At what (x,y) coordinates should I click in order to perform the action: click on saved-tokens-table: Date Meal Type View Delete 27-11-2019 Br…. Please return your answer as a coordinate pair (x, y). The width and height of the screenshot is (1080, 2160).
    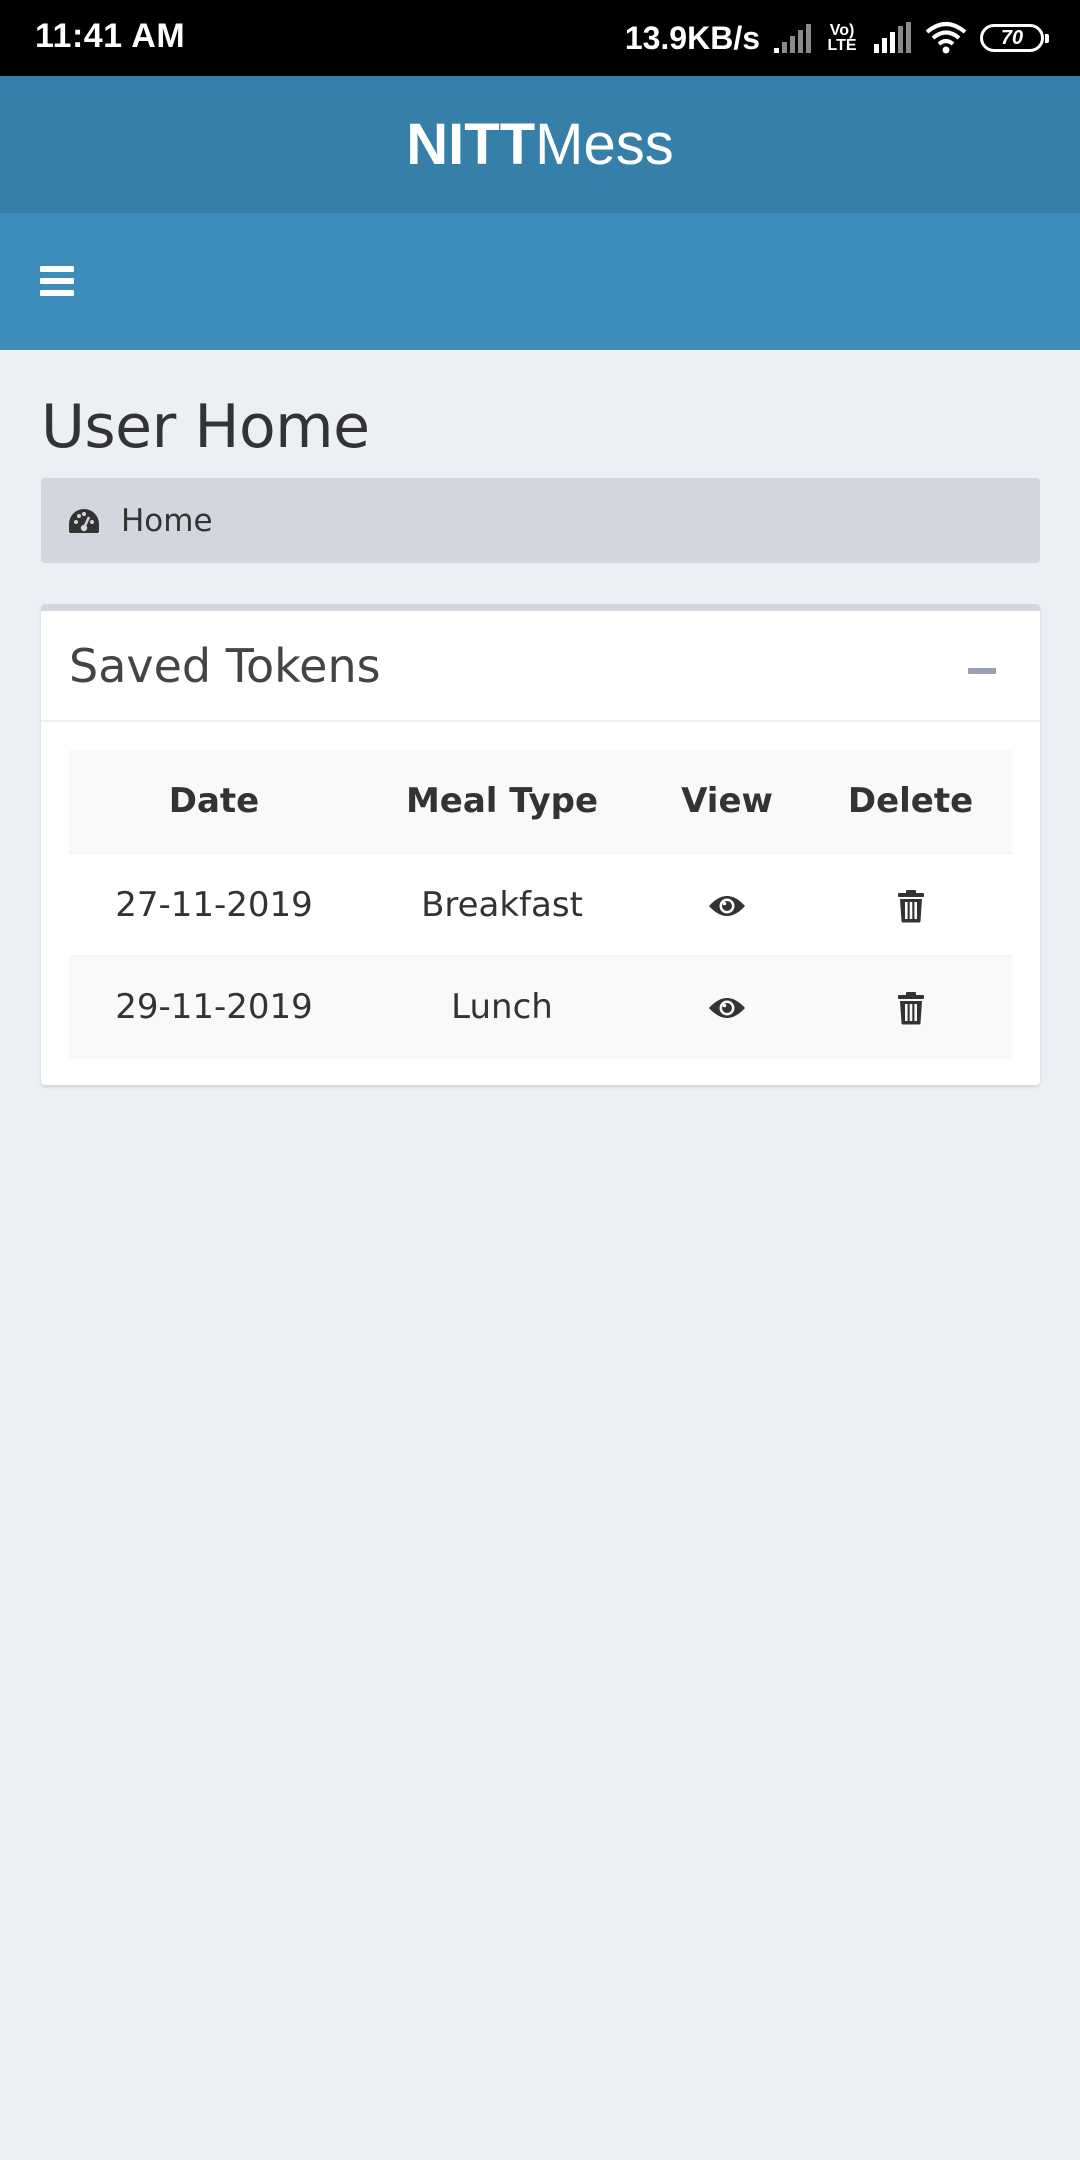
    Looking at the image, I should click on (540, 904).